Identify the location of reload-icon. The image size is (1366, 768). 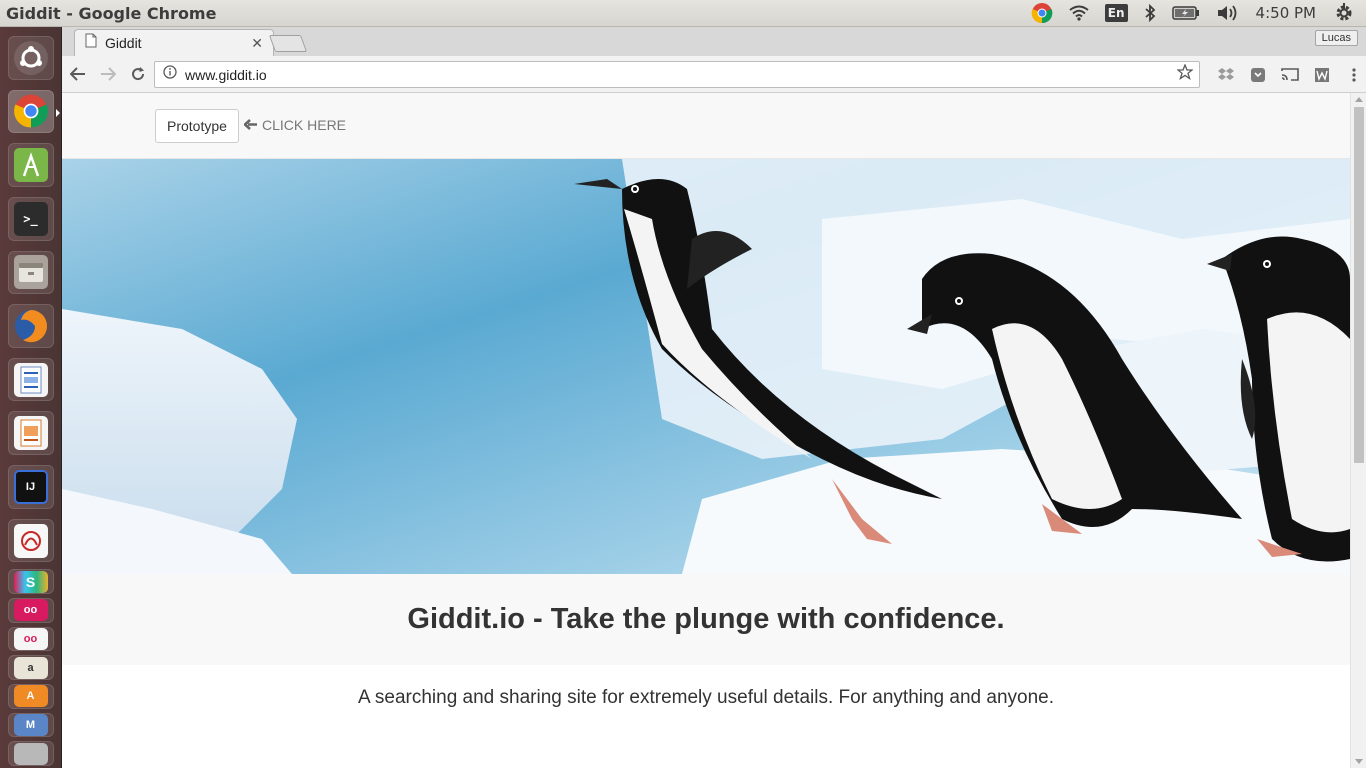
(138, 74).